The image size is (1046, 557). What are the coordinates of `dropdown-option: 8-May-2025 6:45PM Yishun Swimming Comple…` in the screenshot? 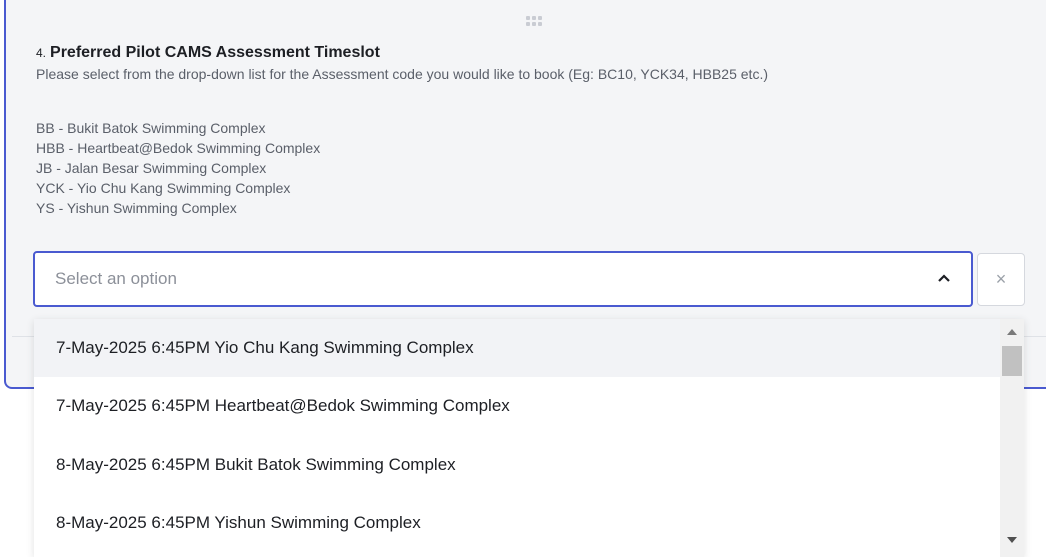 It's located at (517, 523).